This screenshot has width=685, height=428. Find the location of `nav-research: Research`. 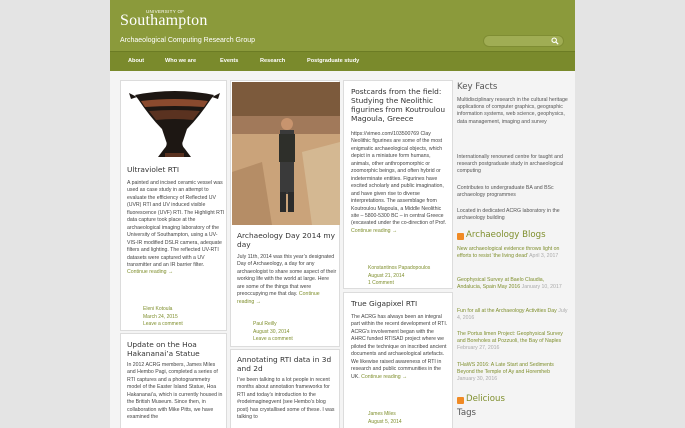

nav-research: Research is located at coordinates (272, 61).